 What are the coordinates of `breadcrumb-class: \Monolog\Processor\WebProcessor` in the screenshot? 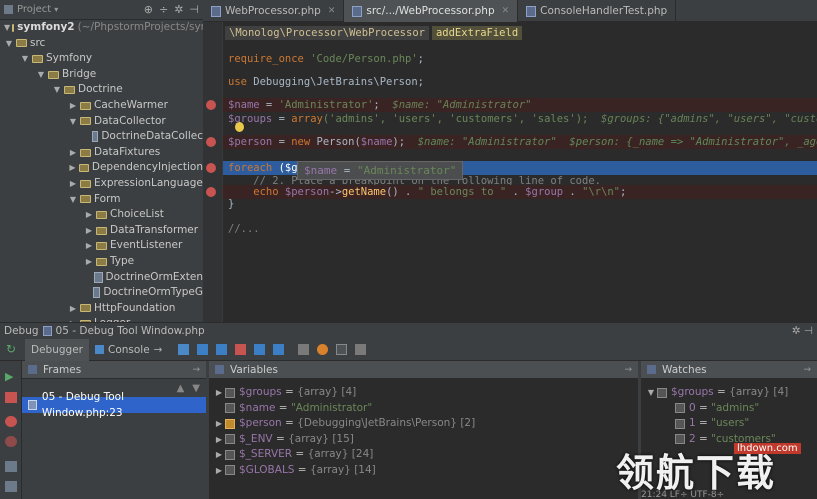 It's located at (327, 33).